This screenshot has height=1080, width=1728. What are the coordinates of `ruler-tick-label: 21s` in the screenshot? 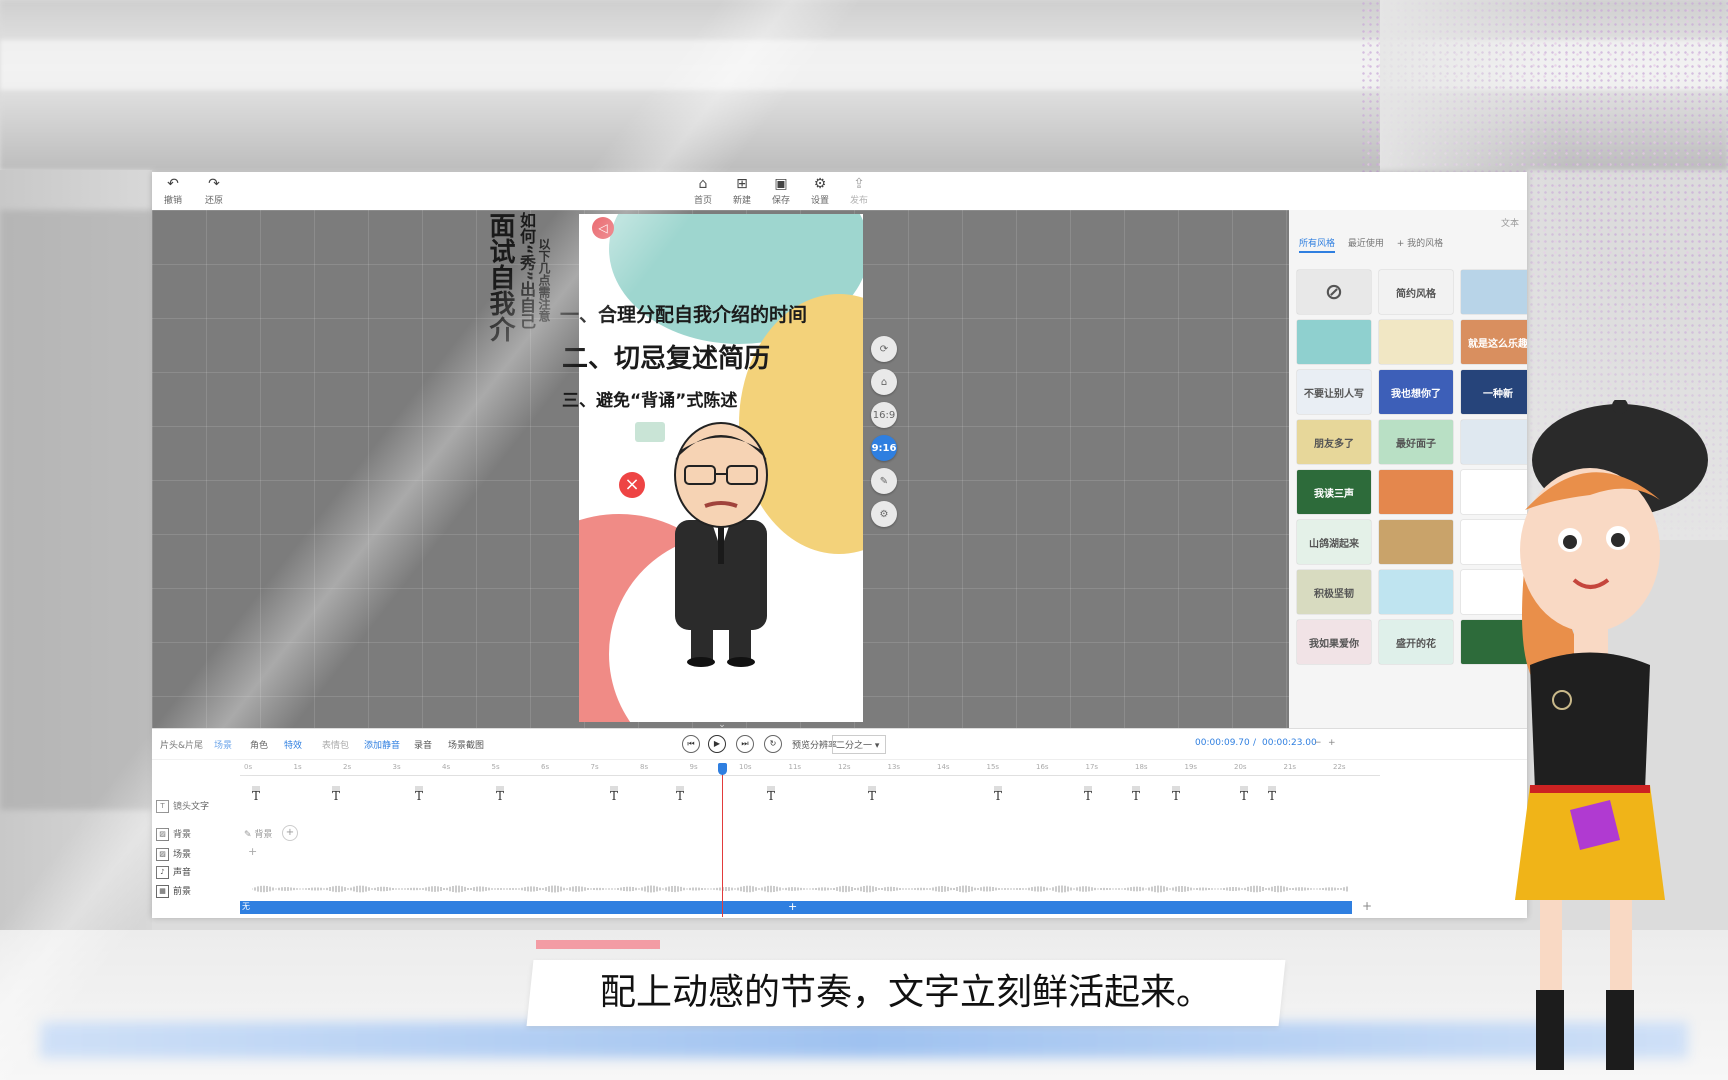 It's located at (1290, 767).